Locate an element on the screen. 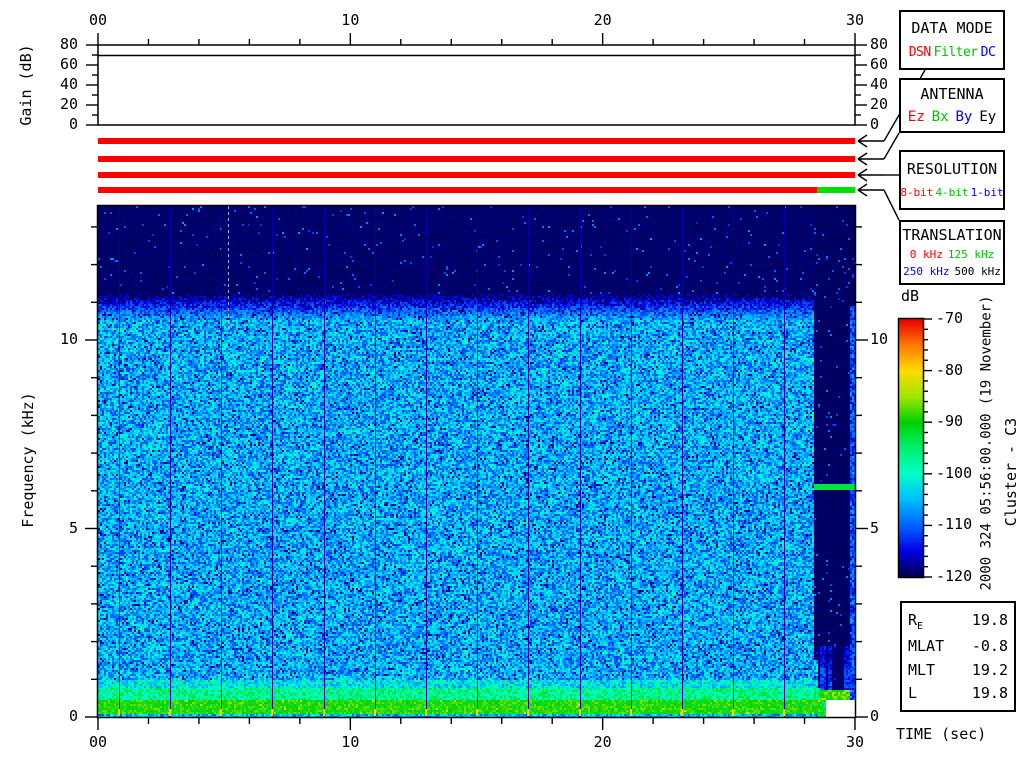 The image size is (1024, 768). data-mode-bar-segment is located at coordinates (476, 141).